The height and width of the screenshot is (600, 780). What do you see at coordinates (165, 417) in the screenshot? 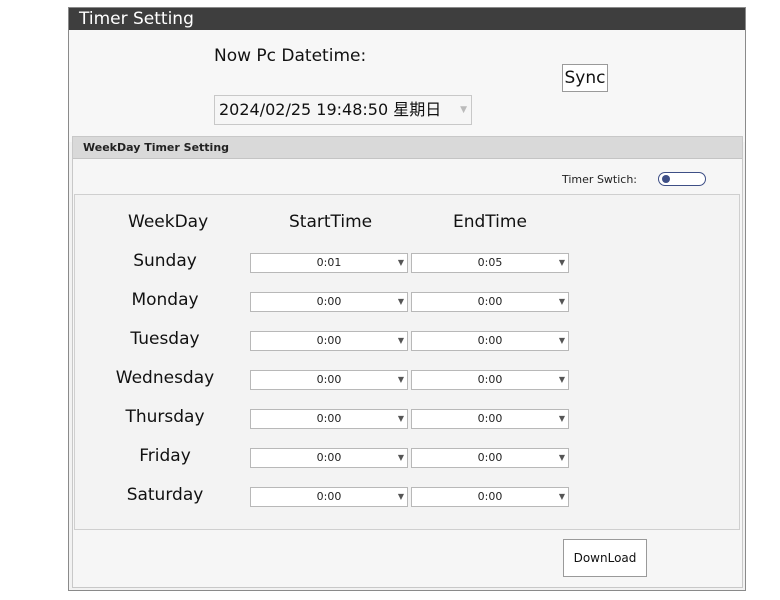
I see `weekday-label: Thursday` at bounding box center [165, 417].